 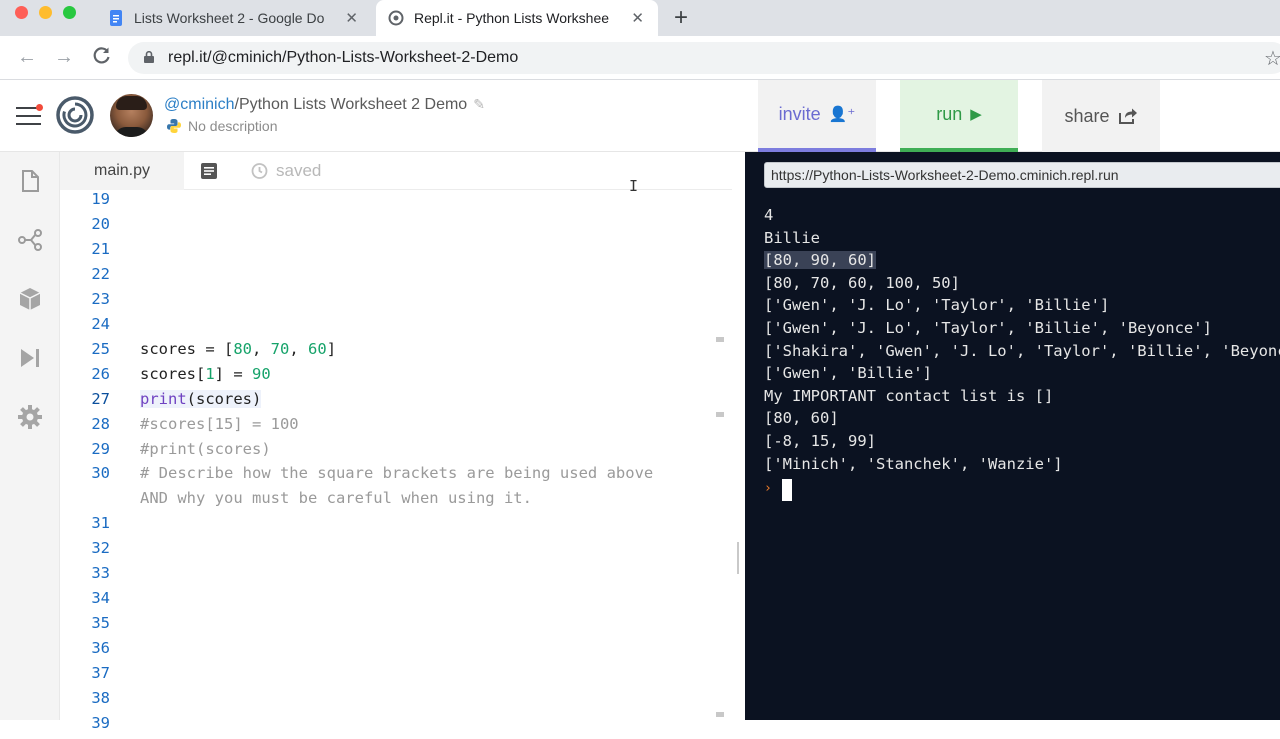 I want to click on code-line: 19, so click(x=388, y=202).